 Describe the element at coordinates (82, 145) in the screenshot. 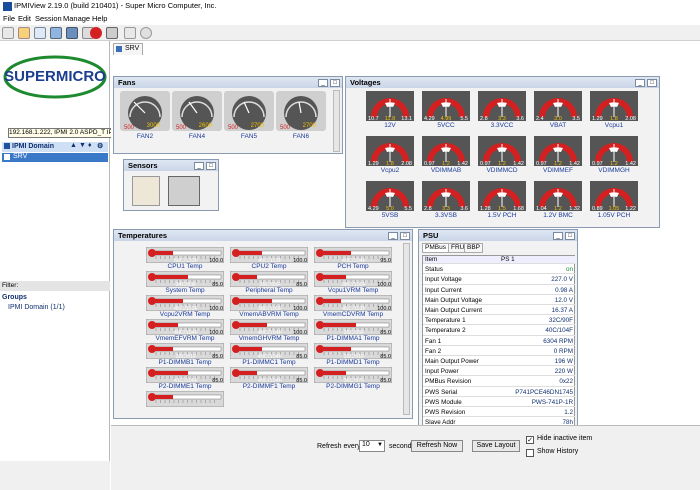

I see `expand-icon: ▼` at that location.